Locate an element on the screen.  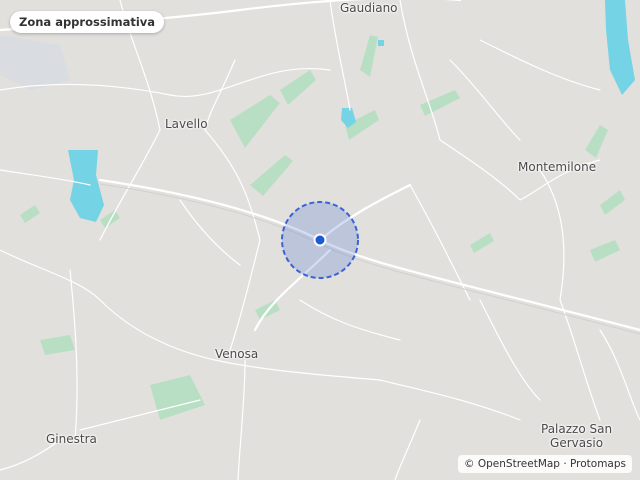
map-attribution: © OpenStreetMap · Protomaps is located at coordinates (545, 464).